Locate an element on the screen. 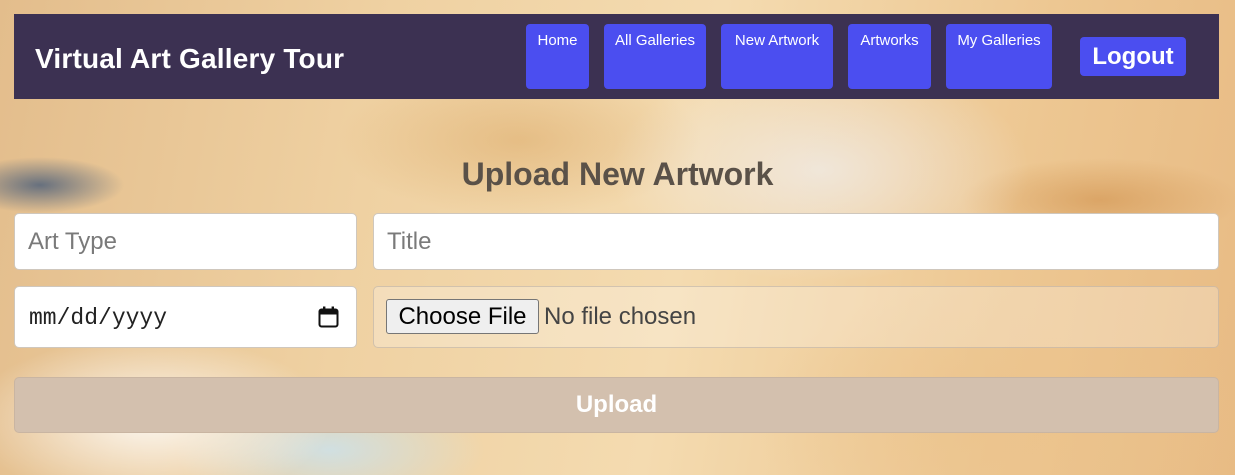 The height and width of the screenshot is (475, 1235). site-brand: Virtual Art Gallery Tour is located at coordinates (190, 58).